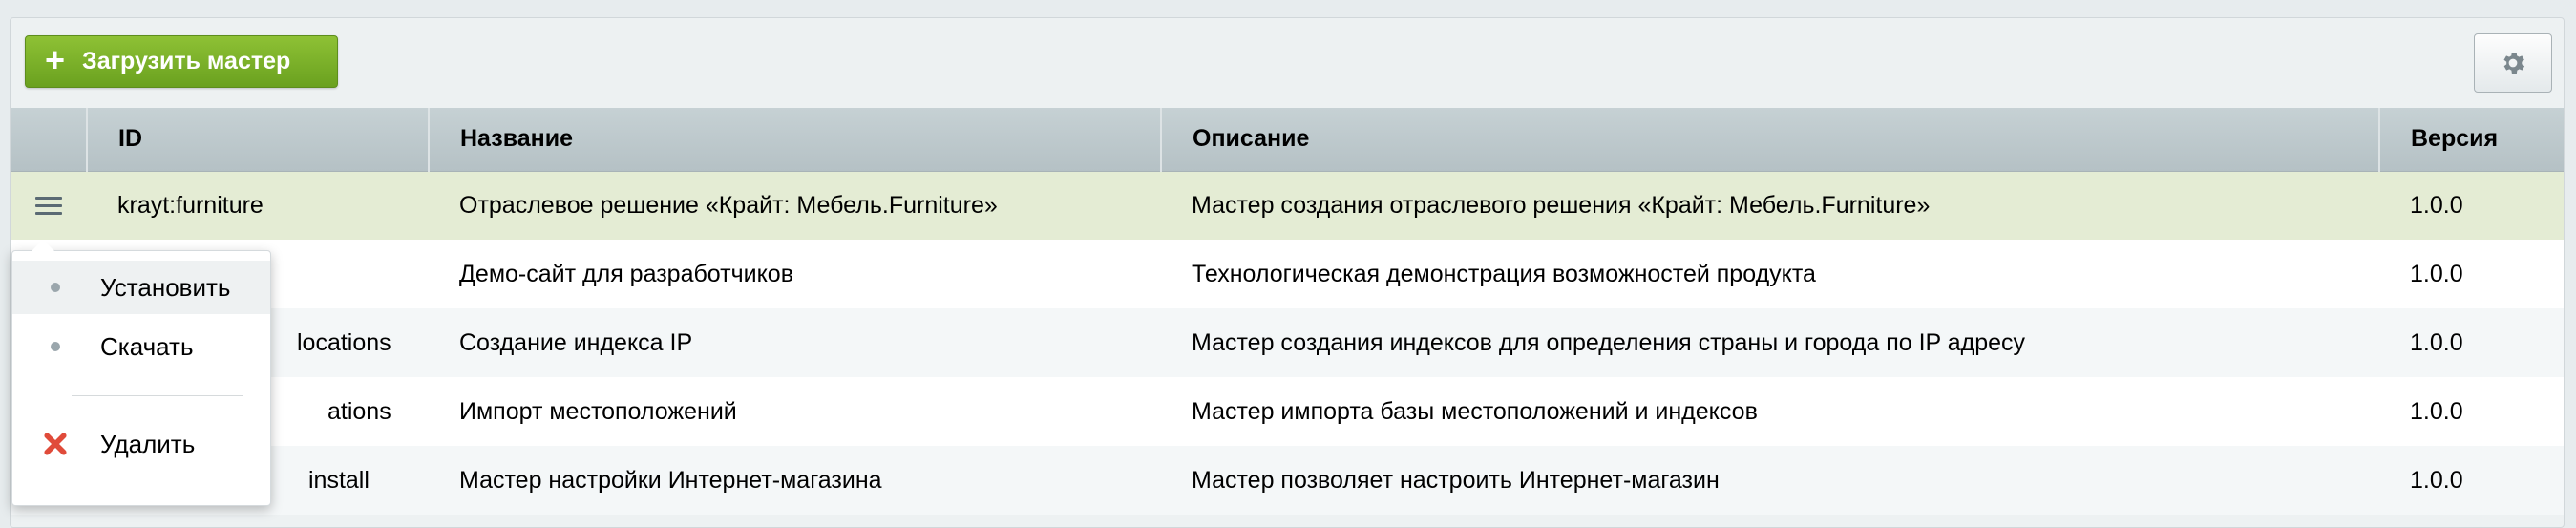 This screenshot has height=528, width=2576. I want to click on upload-wizard-label: Загрузить мастер, so click(186, 61).